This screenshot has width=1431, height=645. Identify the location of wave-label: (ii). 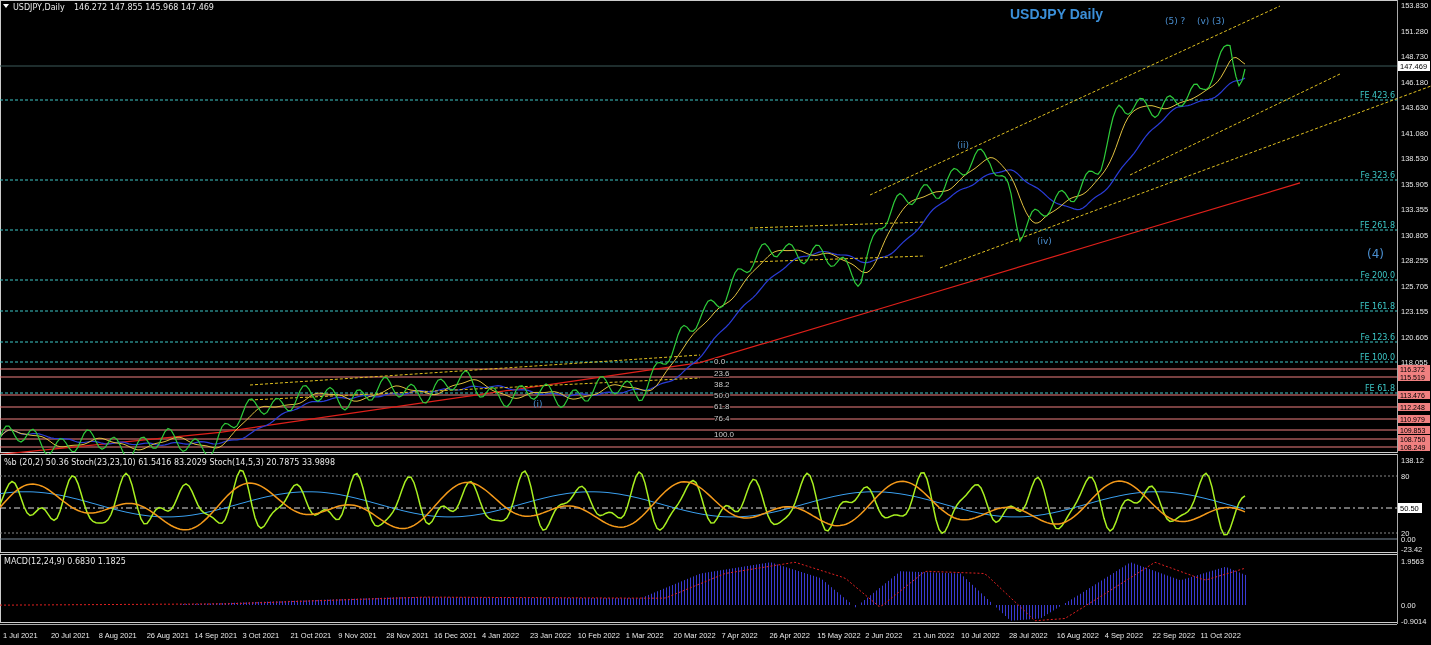
(963, 145).